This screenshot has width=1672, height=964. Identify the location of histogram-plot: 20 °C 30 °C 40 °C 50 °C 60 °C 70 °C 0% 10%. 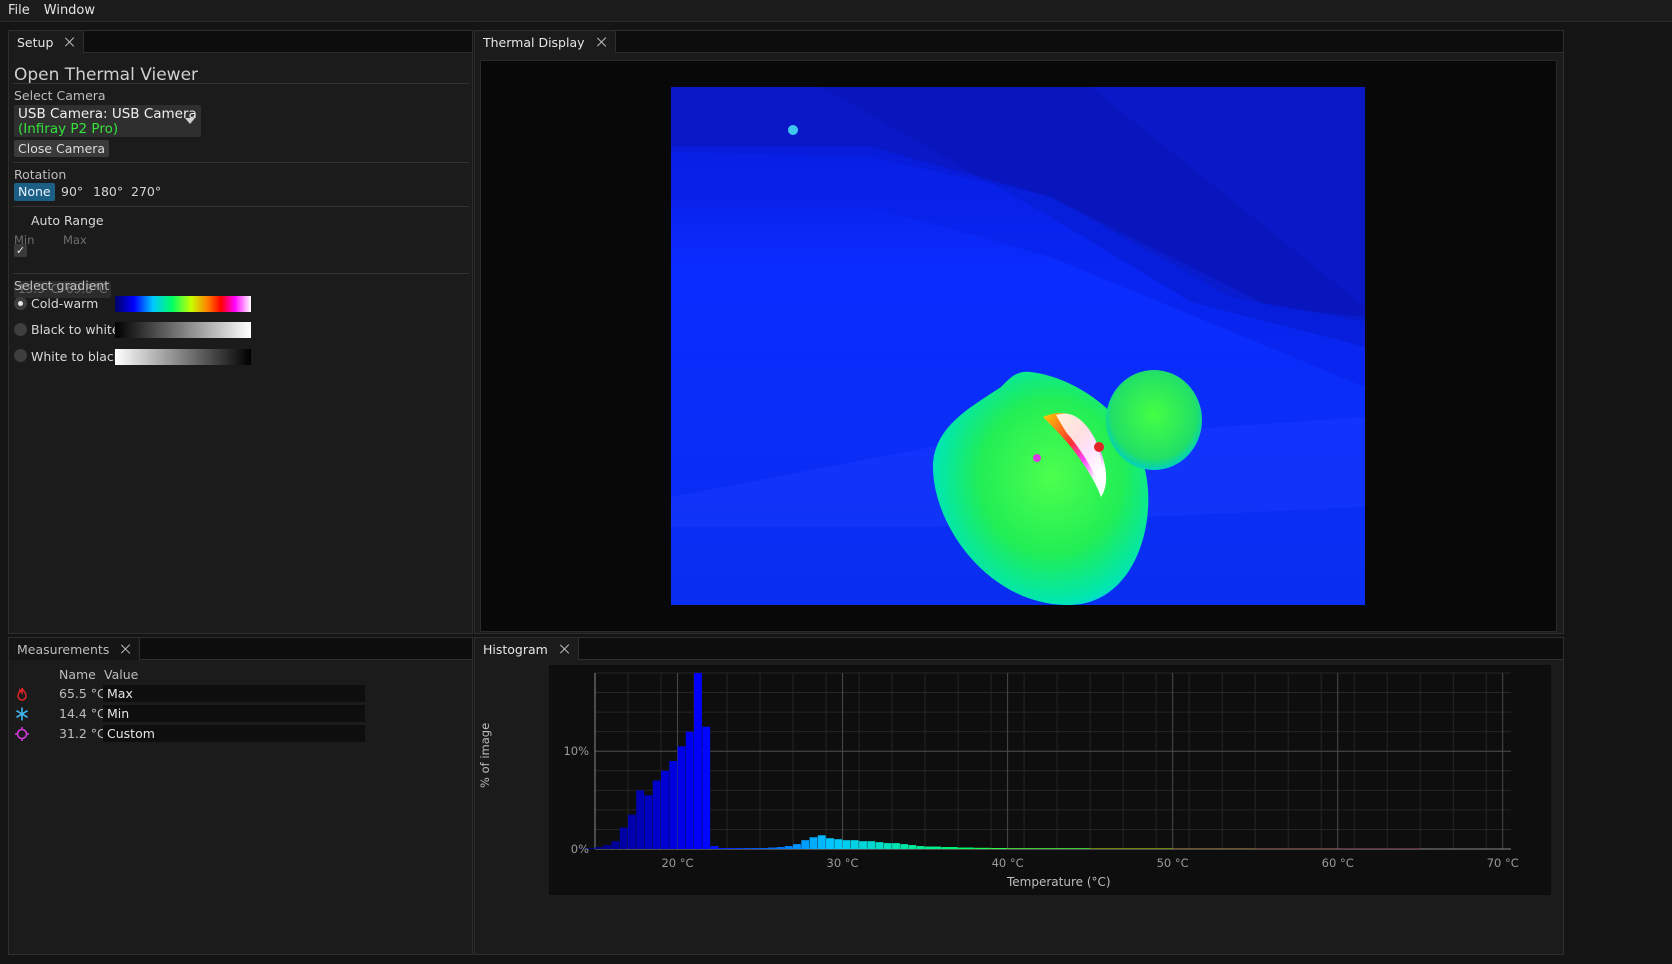
(1050, 780).